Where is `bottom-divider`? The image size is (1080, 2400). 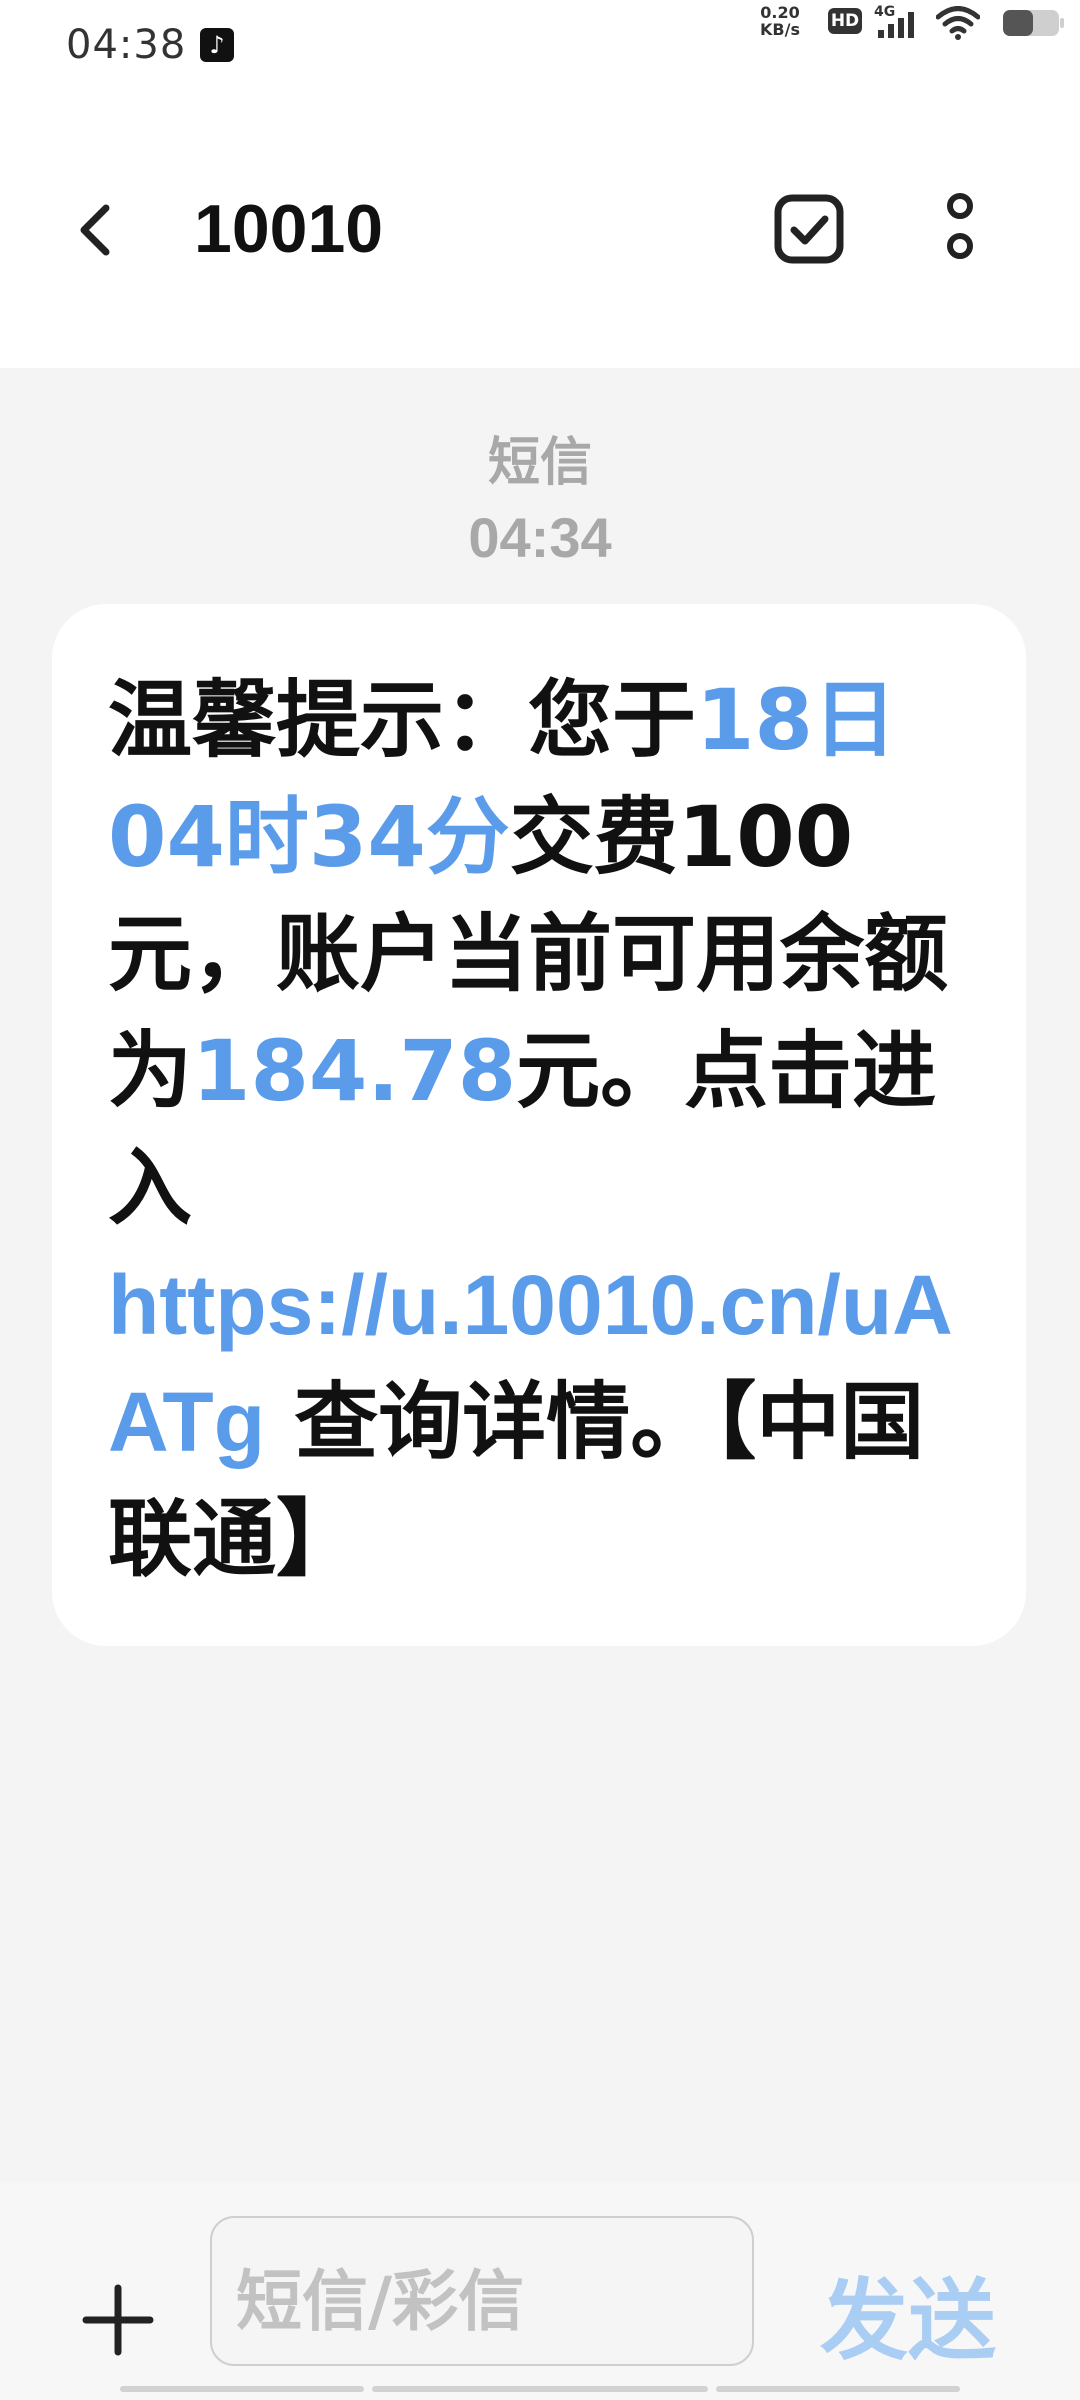
bottom-divider is located at coordinates (540, 2390).